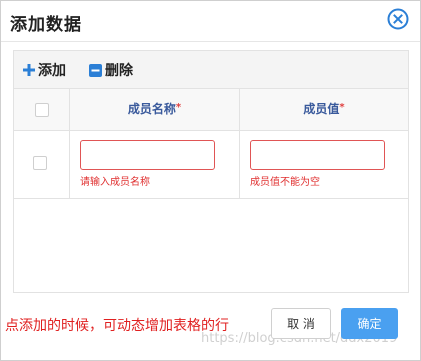 Image resolution: width=421 pixels, height=361 pixels. I want to click on delete-row-button: 删除, so click(111, 70).